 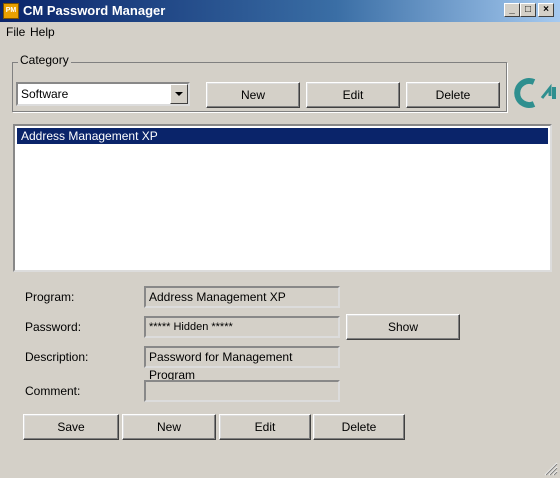 I want to click on category-new-button: New, so click(x=253, y=95).